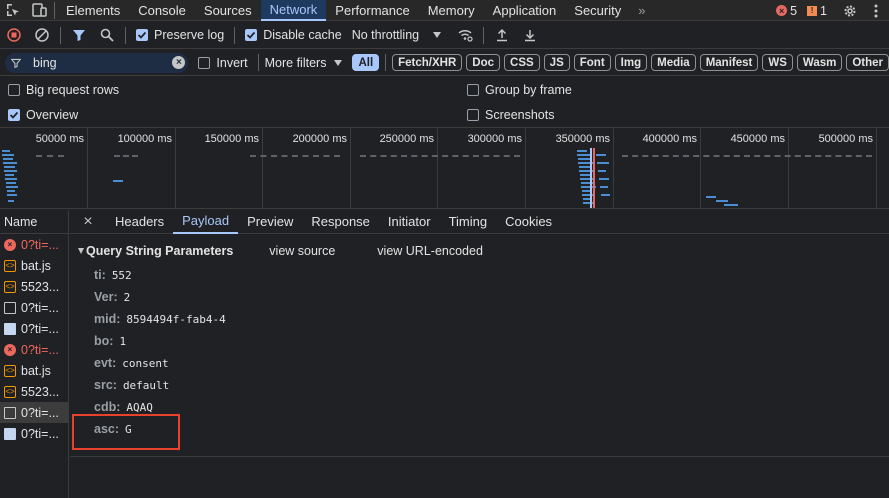  What do you see at coordinates (437, 35) in the screenshot?
I see `chevron-down-icon` at bounding box center [437, 35].